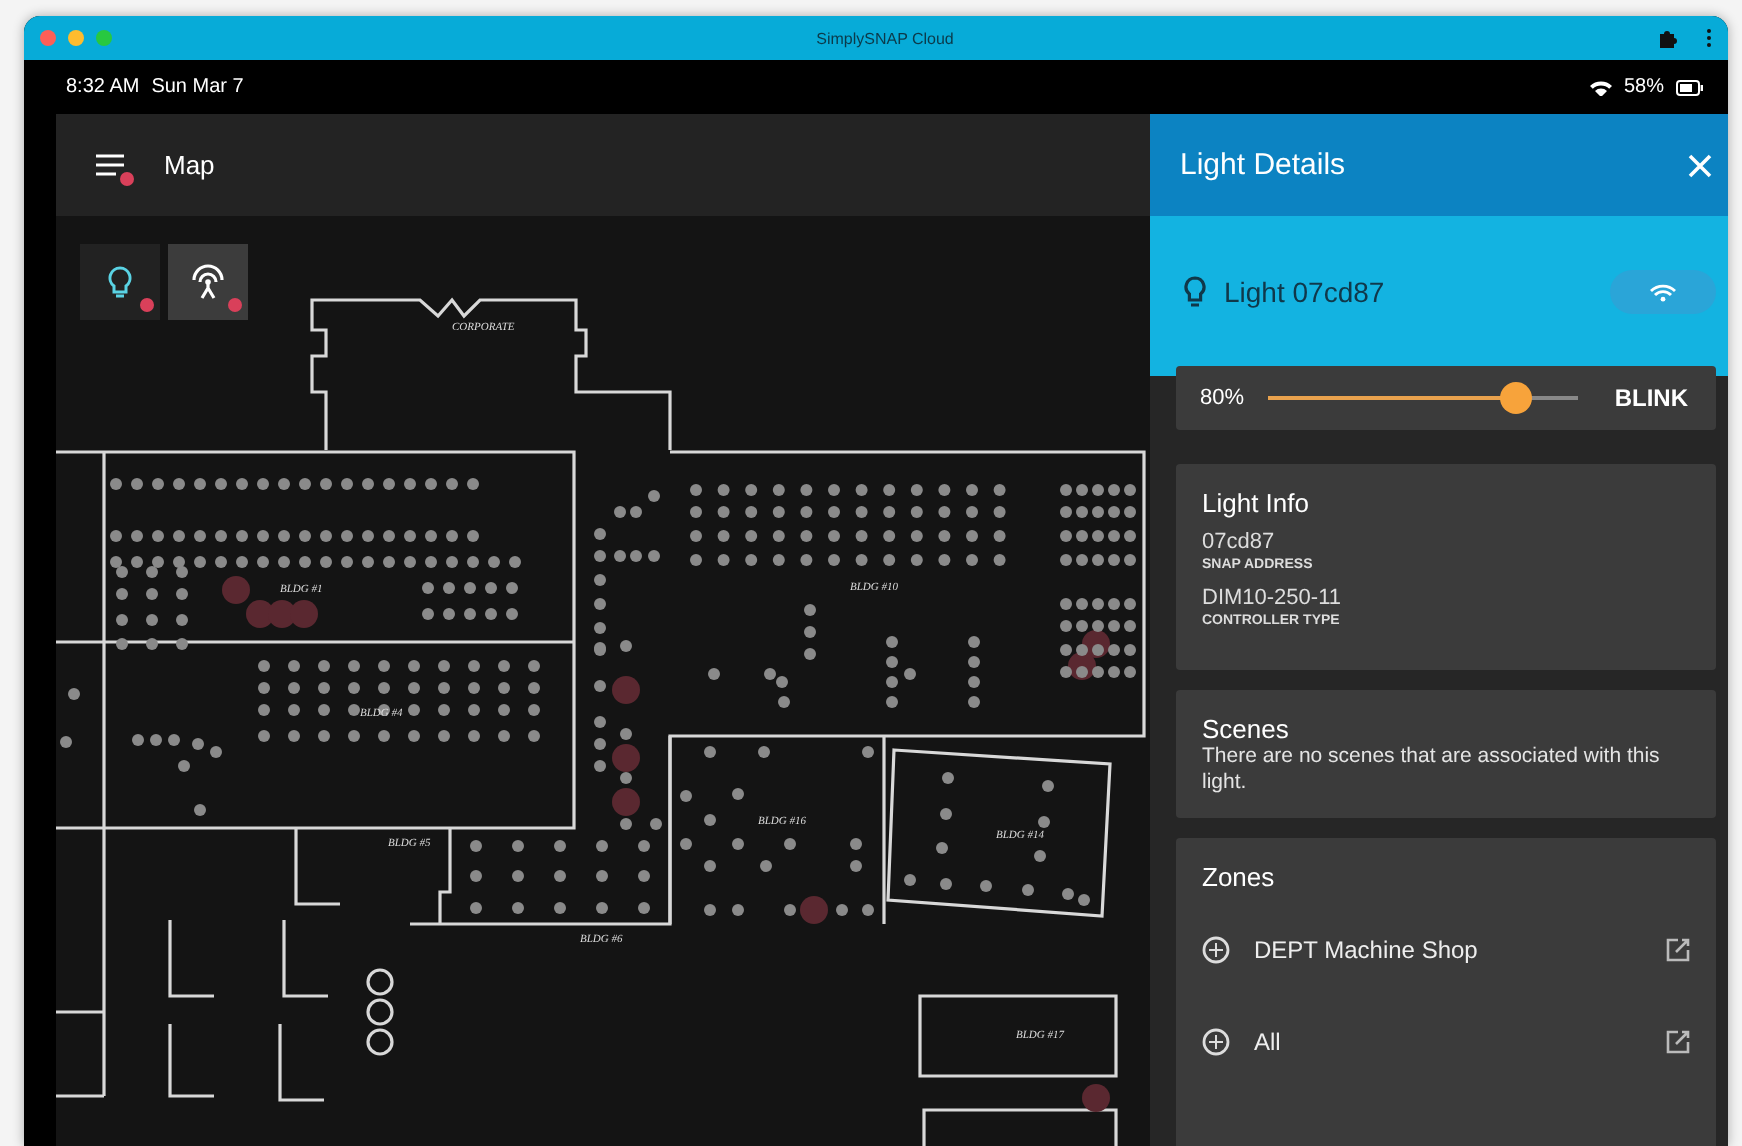 This screenshot has width=1742, height=1146. What do you see at coordinates (1246, 729) in the screenshot?
I see `card-title: Scenes` at bounding box center [1246, 729].